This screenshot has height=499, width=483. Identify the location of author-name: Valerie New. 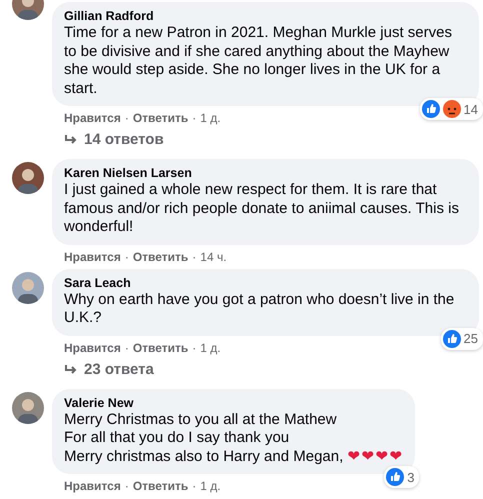
(234, 402).